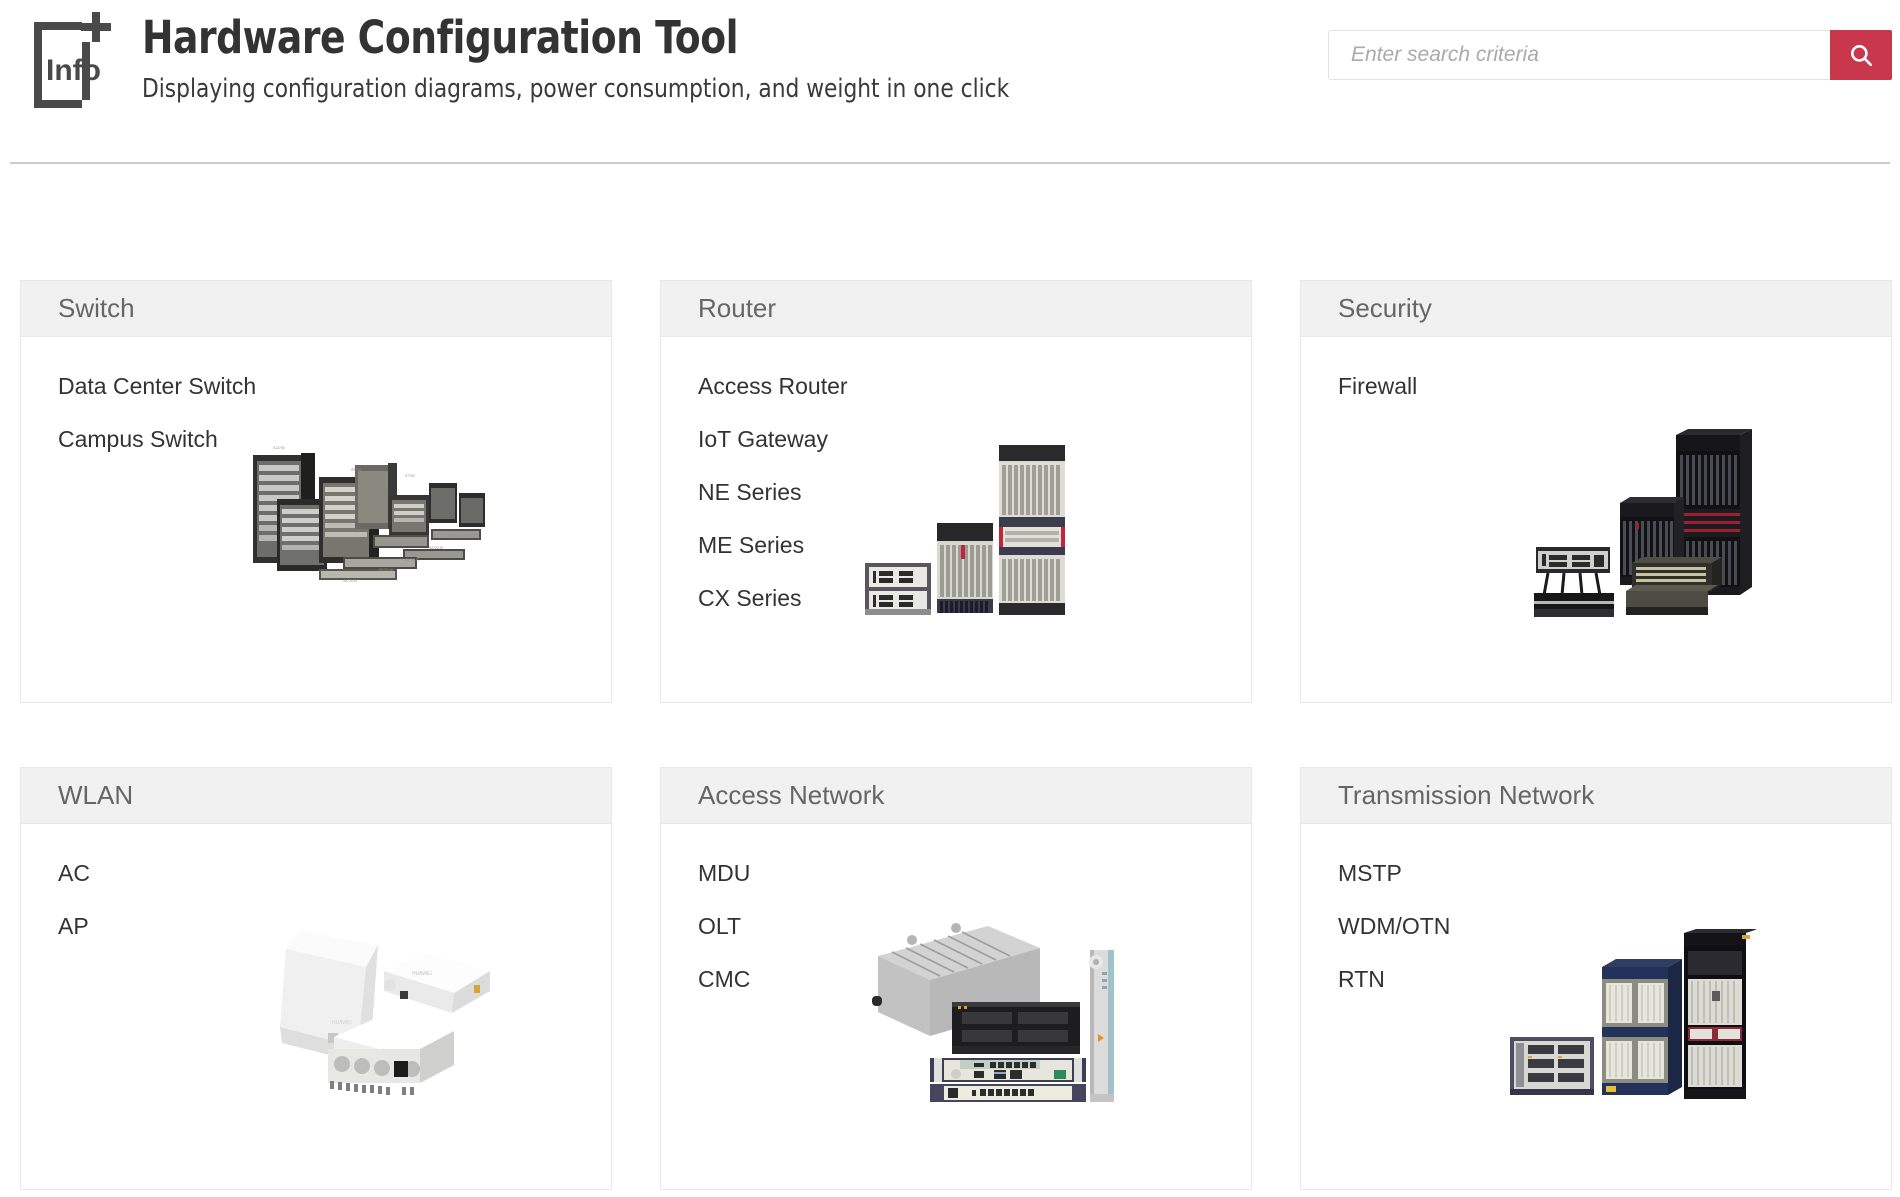 The image size is (1900, 1197). What do you see at coordinates (1614, 401) in the screenshot?
I see `link-list: Firewall` at bounding box center [1614, 401].